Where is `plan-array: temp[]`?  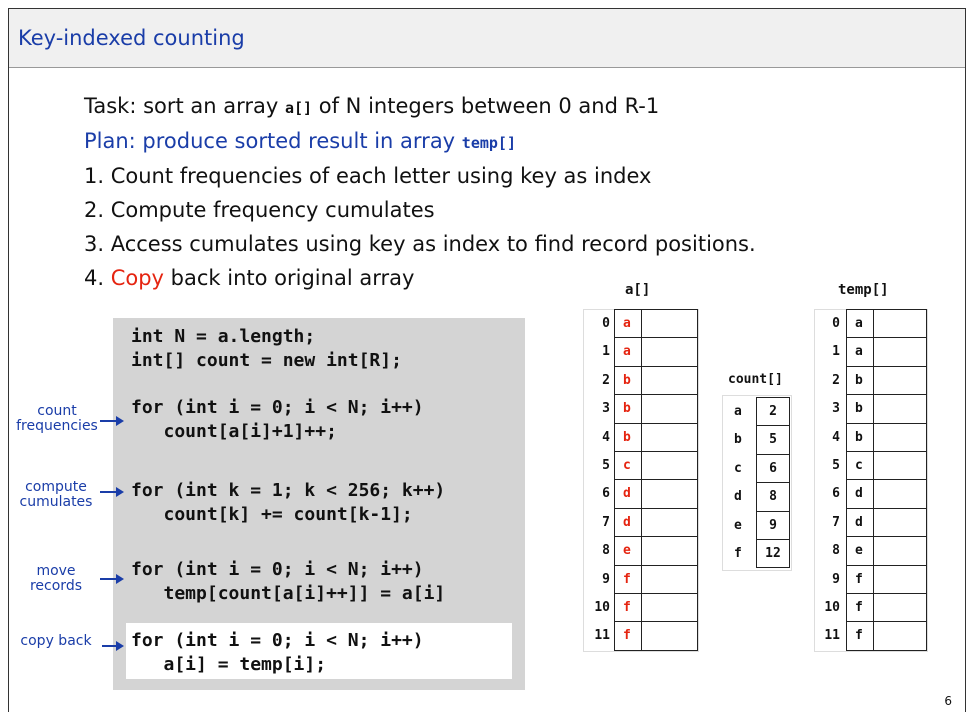 plan-array: temp[] is located at coordinates (488, 143).